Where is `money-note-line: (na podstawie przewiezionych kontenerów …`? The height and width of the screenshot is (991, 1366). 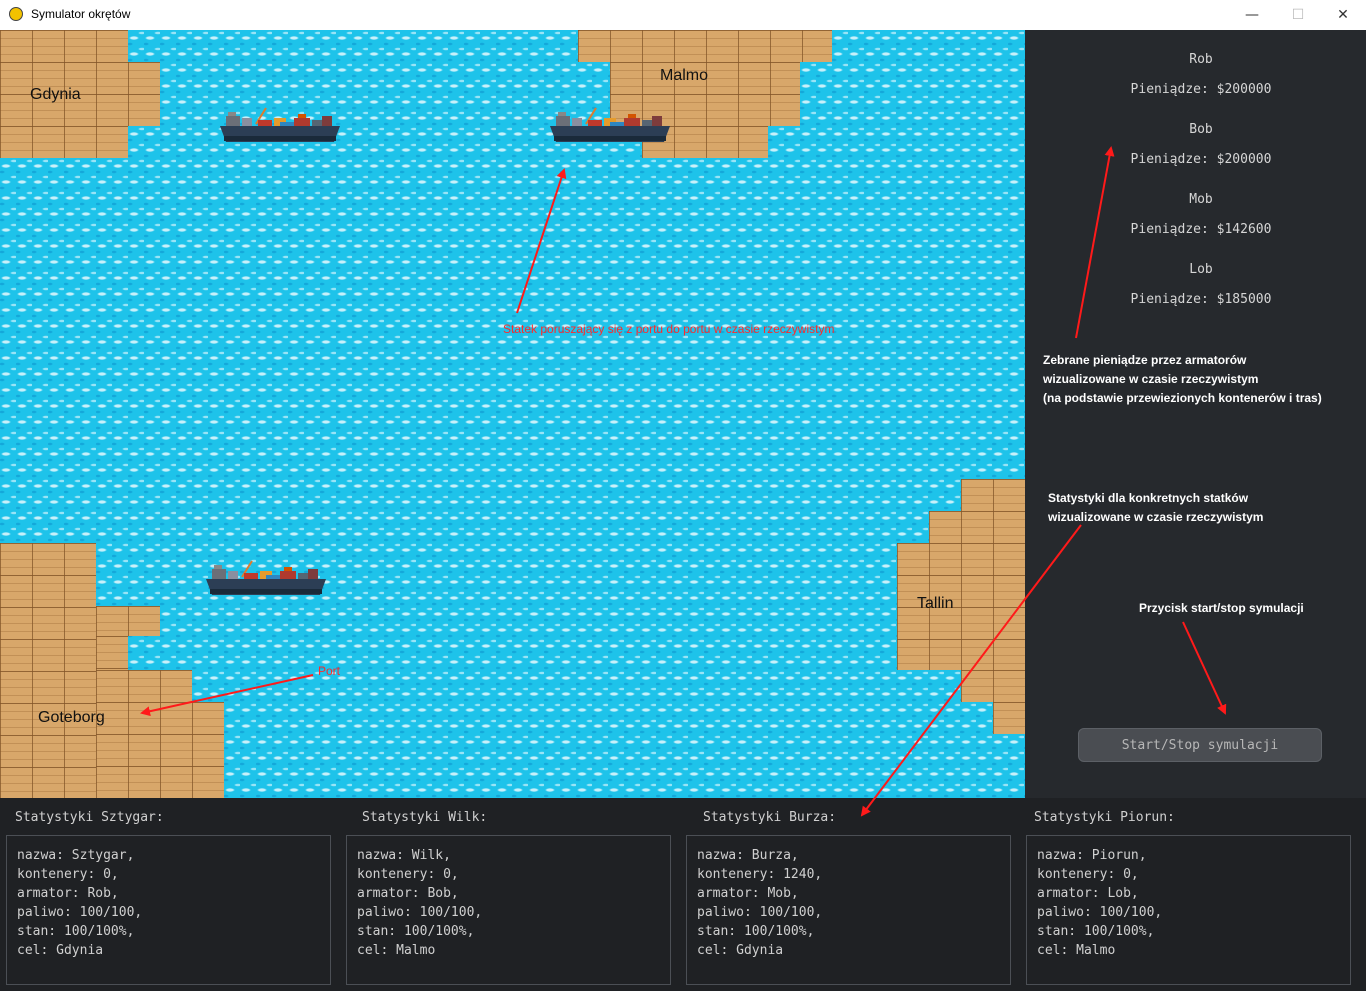
money-note-line: (na podstawie przewiezionych kontenerów … is located at coordinates (1182, 398).